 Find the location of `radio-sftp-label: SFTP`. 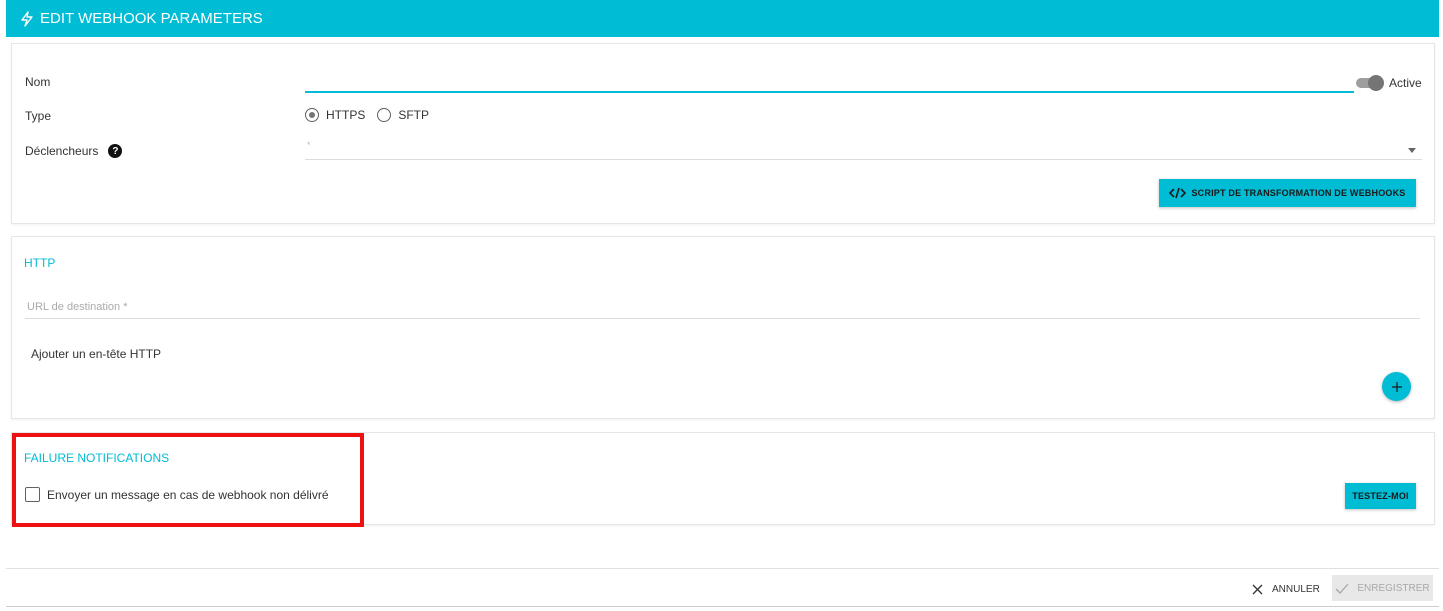

radio-sftp-label: SFTP is located at coordinates (414, 115).